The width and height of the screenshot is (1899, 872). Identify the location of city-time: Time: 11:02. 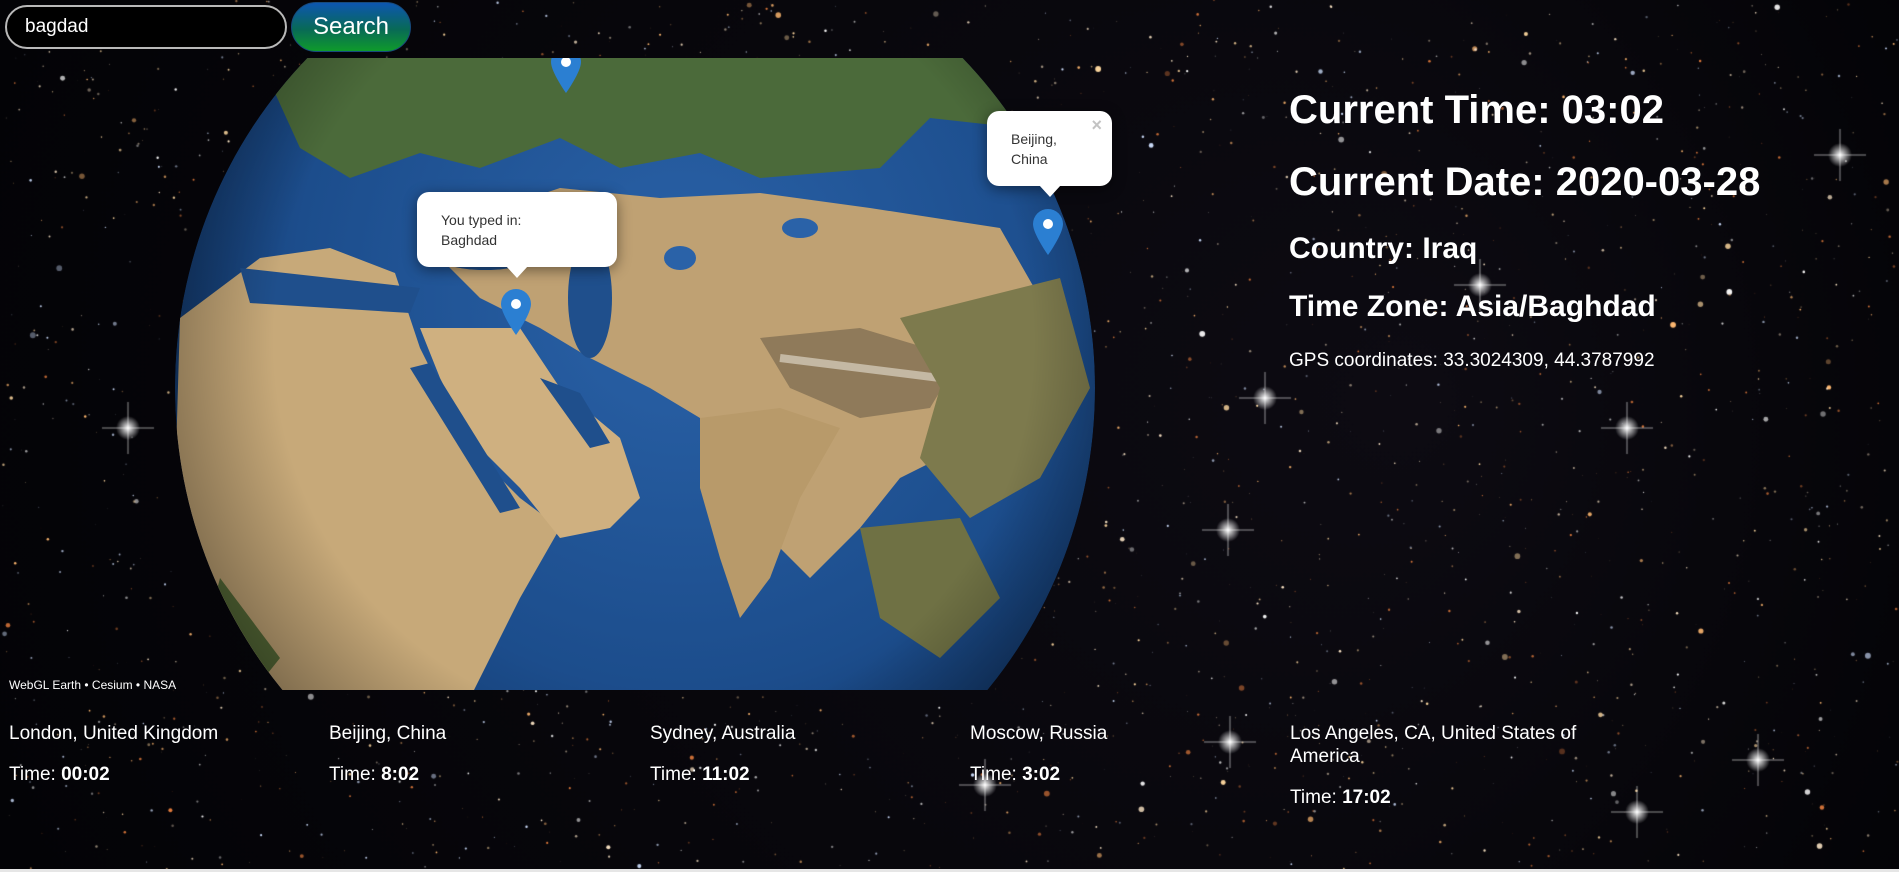
(700, 774).